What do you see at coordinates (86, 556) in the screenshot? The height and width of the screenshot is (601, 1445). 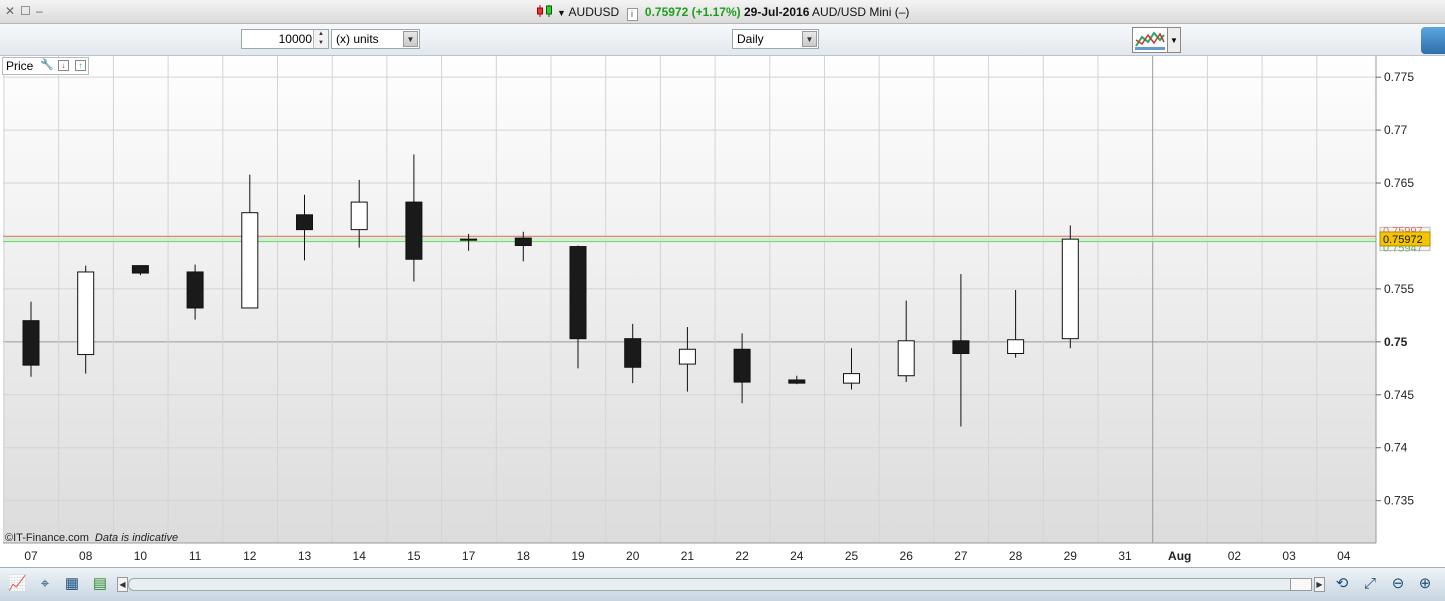 I see `x-tick-label: 08` at bounding box center [86, 556].